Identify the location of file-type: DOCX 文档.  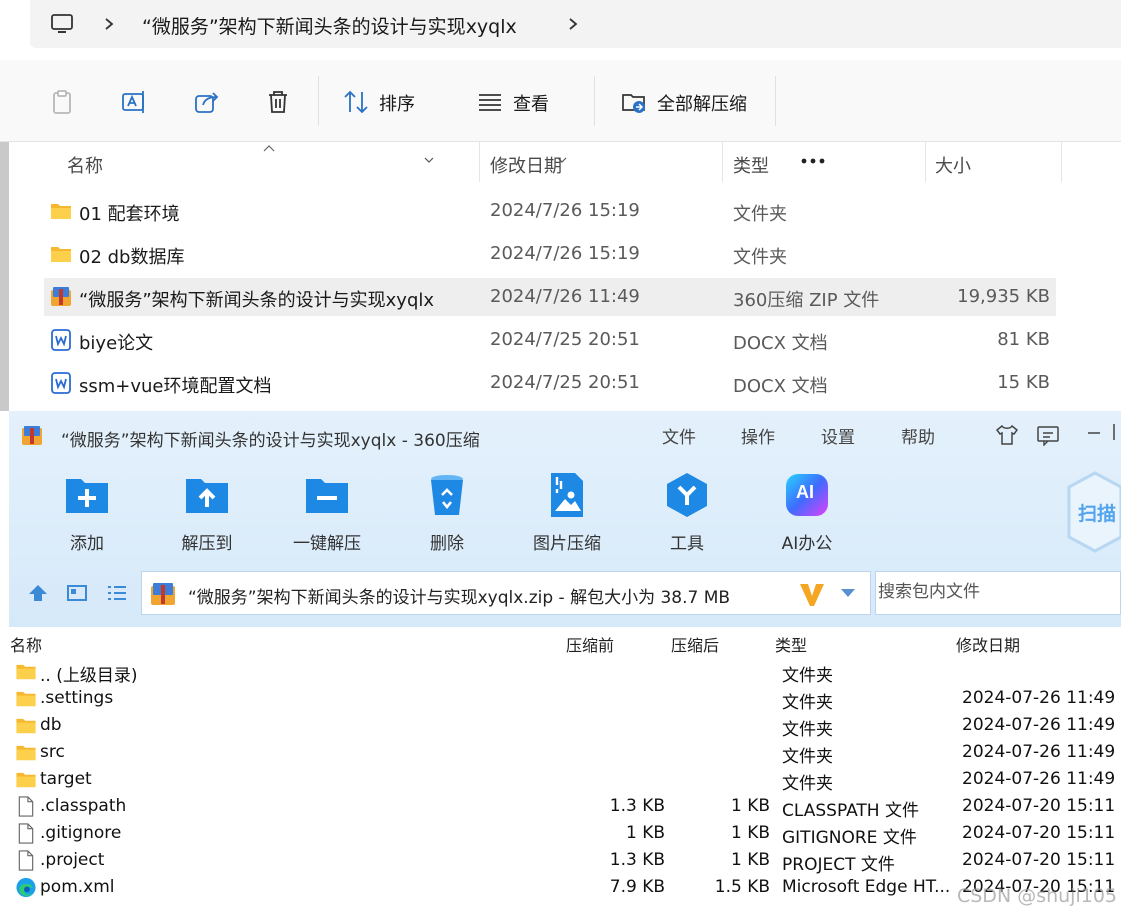
(780, 343).